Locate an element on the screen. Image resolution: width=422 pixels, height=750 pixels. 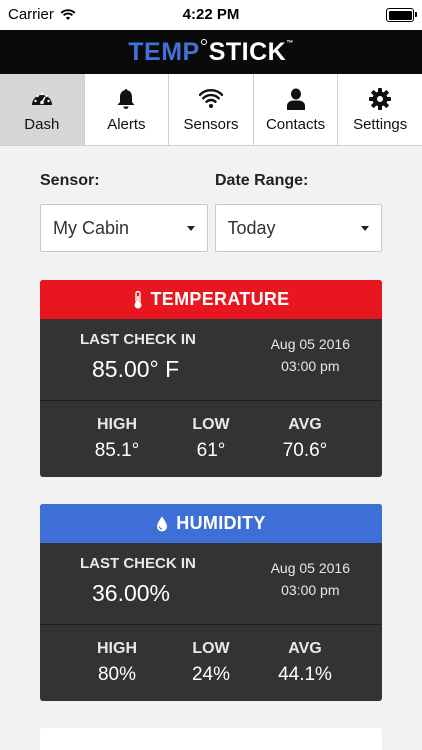
stat-value: 61° is located at coordinates (211, 450).